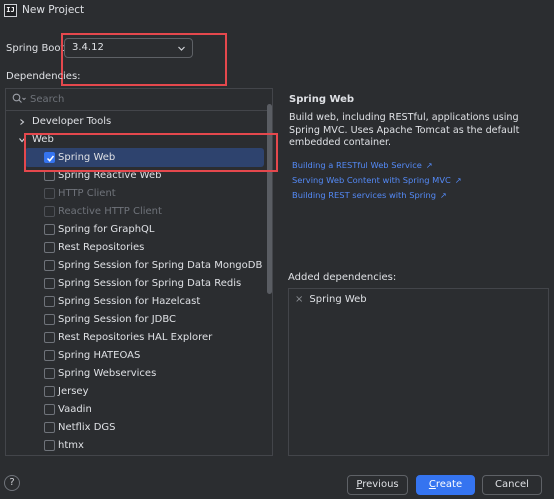 This screenshot has width=554, height=499. I want to click on button-label: reate, so click(449, 484).